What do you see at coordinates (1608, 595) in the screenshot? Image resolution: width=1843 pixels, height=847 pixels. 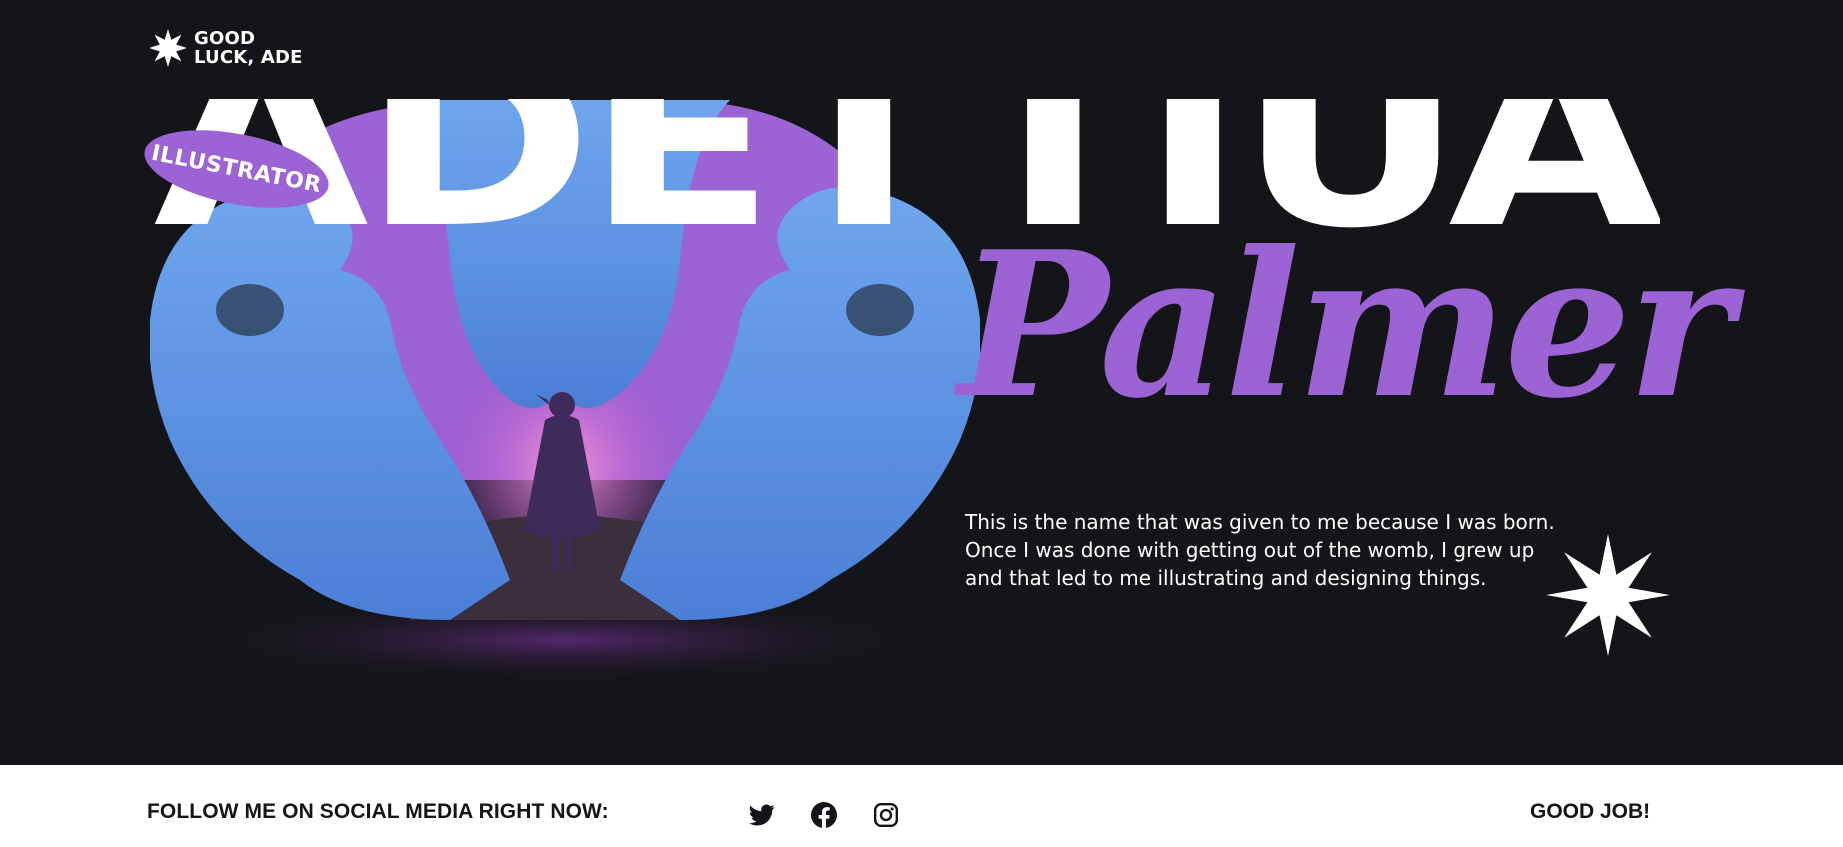 I see `starburst-icon` at bounding box center [1608, 595].